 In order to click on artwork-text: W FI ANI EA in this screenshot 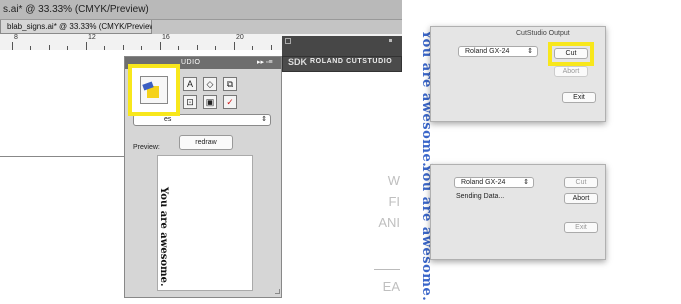, I will do `click(385, 233)`.